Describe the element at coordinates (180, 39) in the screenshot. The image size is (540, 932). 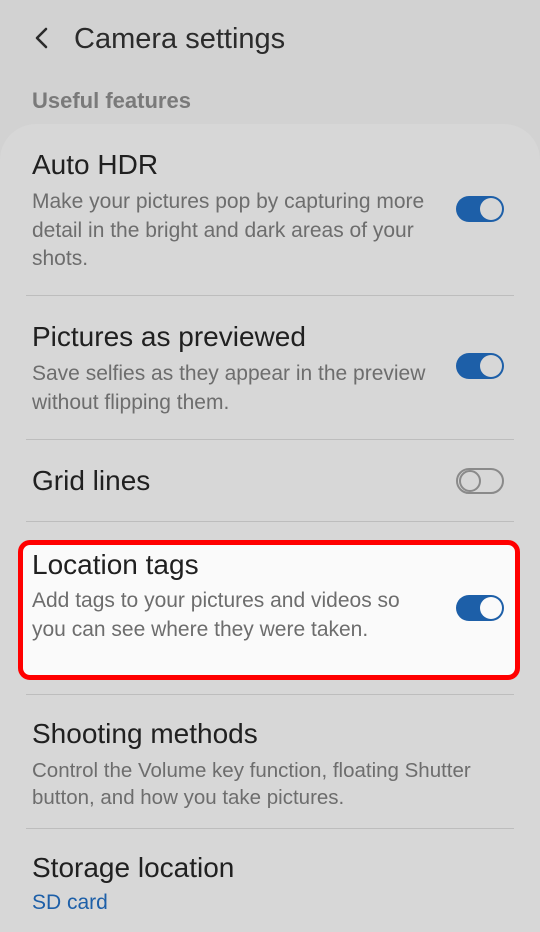
I see `page-title: Camera settings` at that location.